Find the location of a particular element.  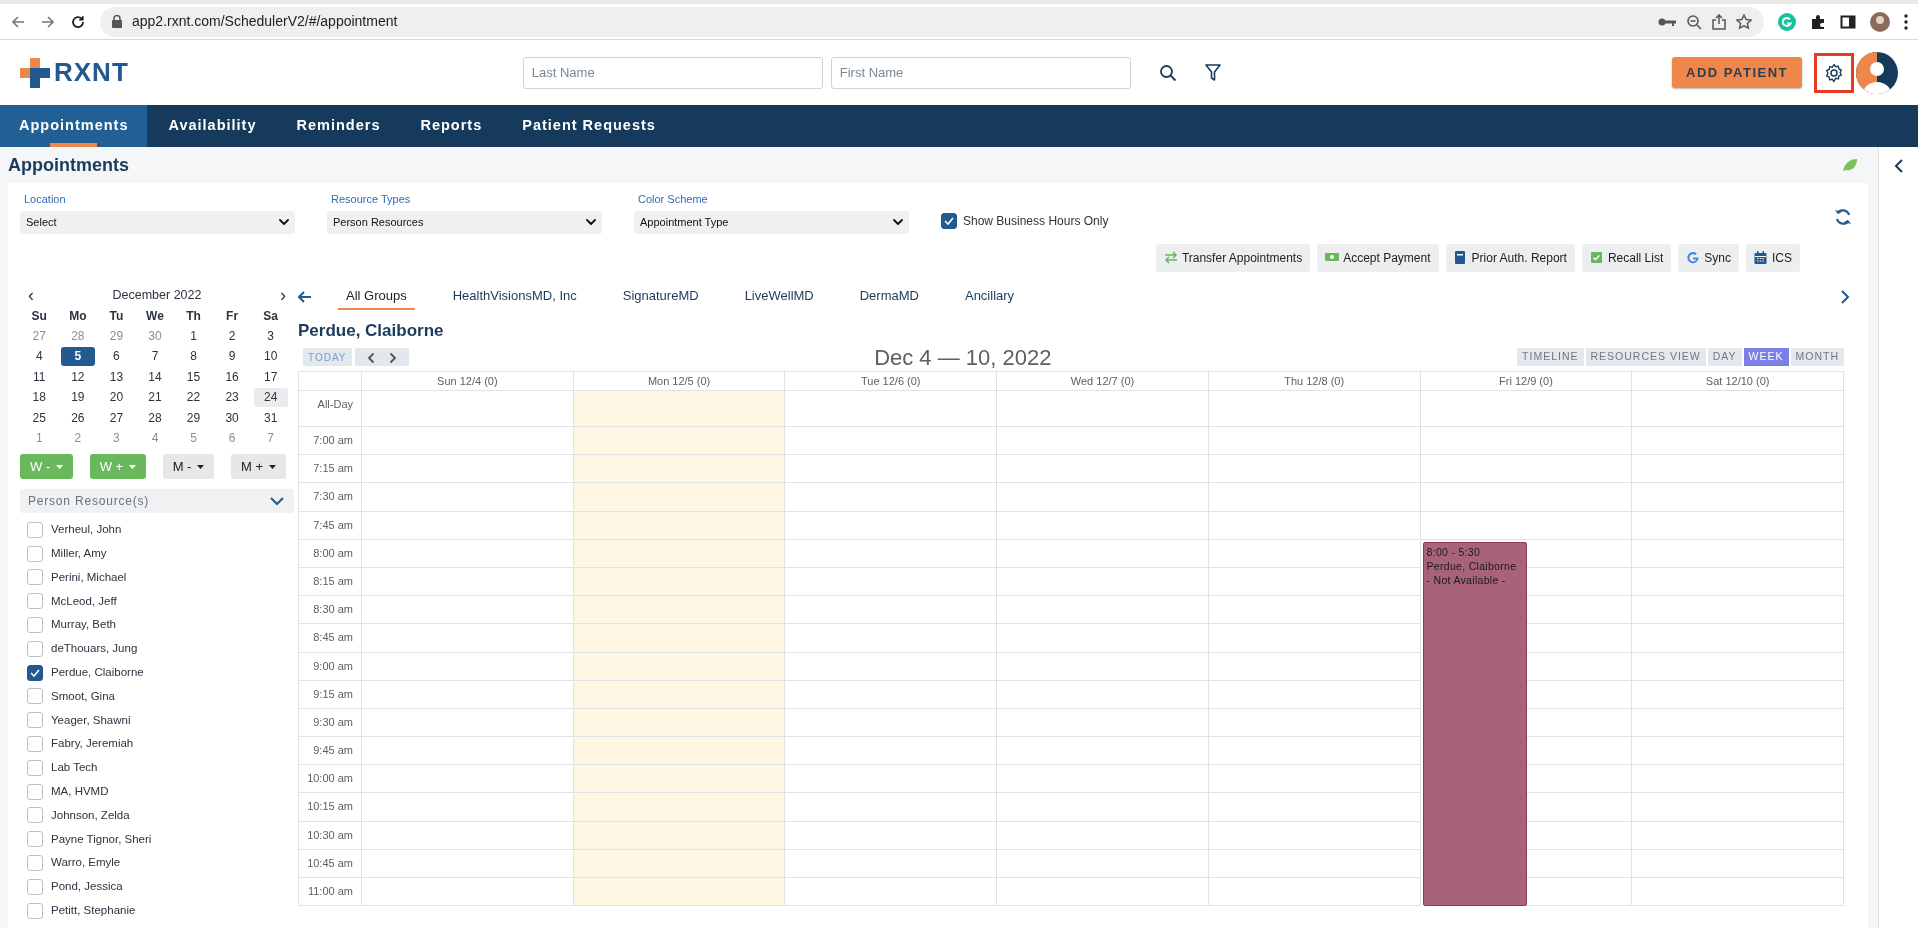

group-tab: Ancillary is located at coordinates (989, 296).